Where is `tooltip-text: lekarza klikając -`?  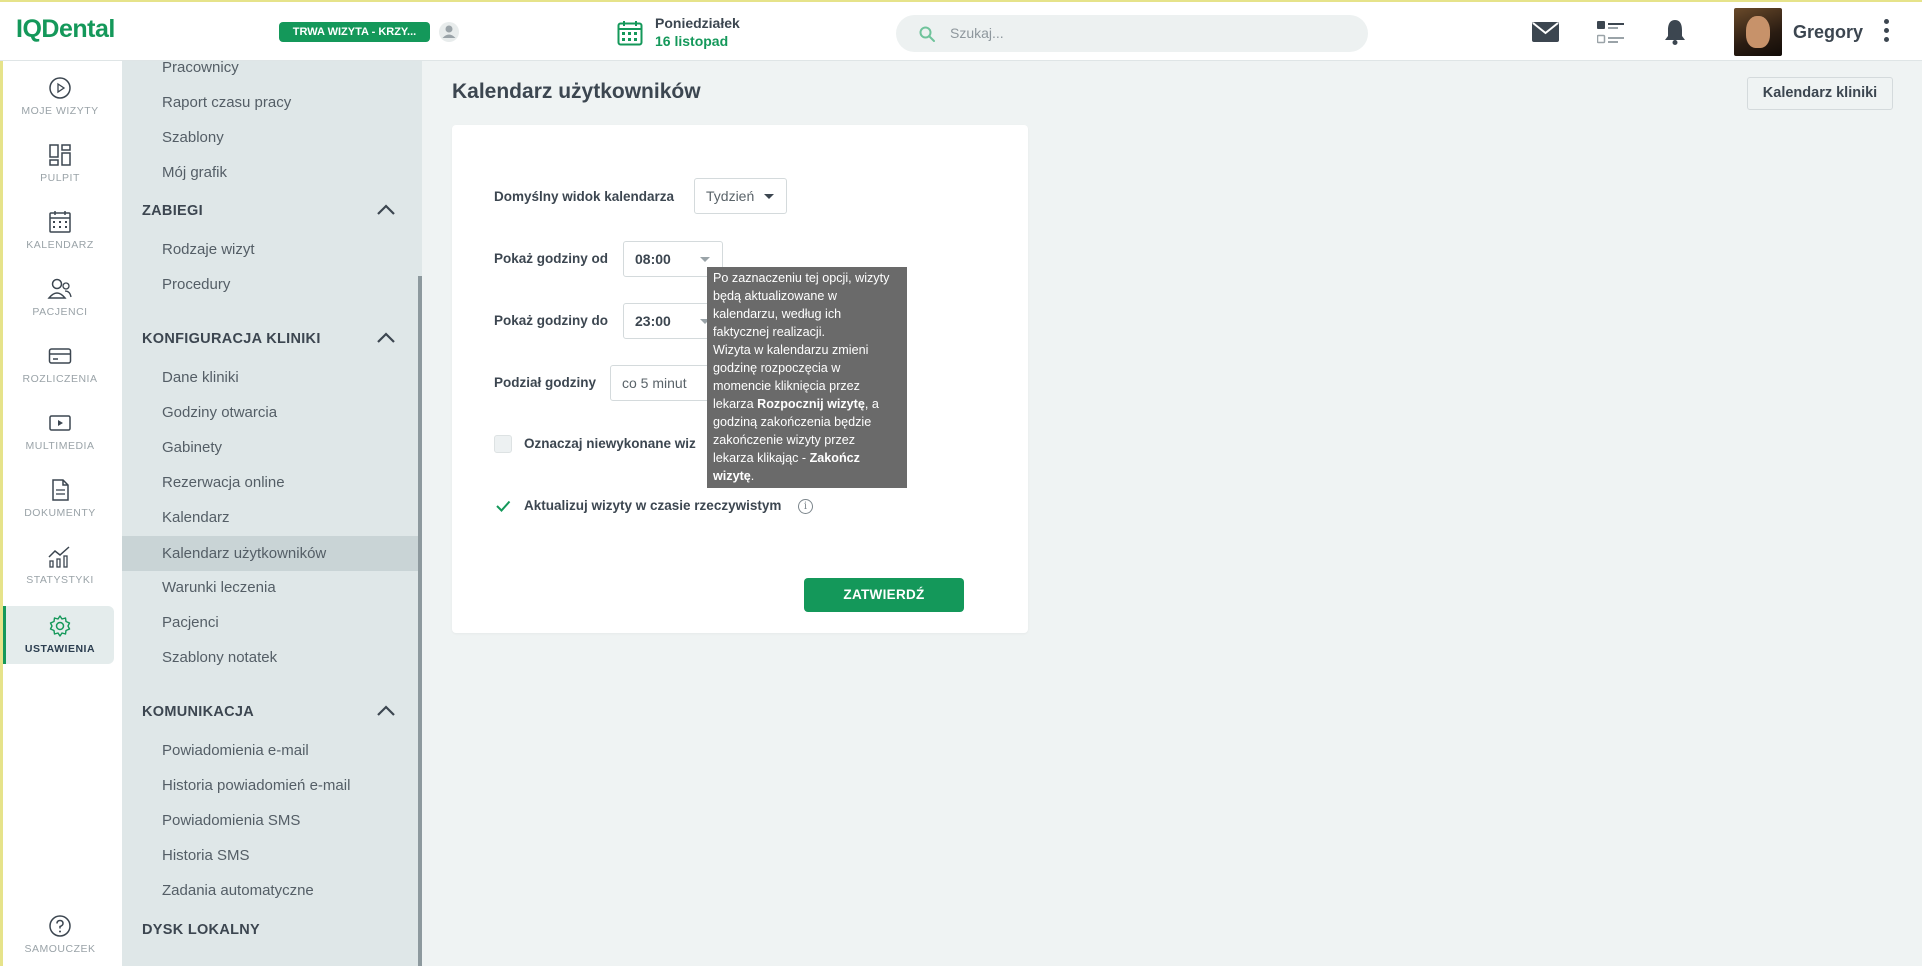
tooltip-text: lekarza klikając - is located at coordinates (761, 458).